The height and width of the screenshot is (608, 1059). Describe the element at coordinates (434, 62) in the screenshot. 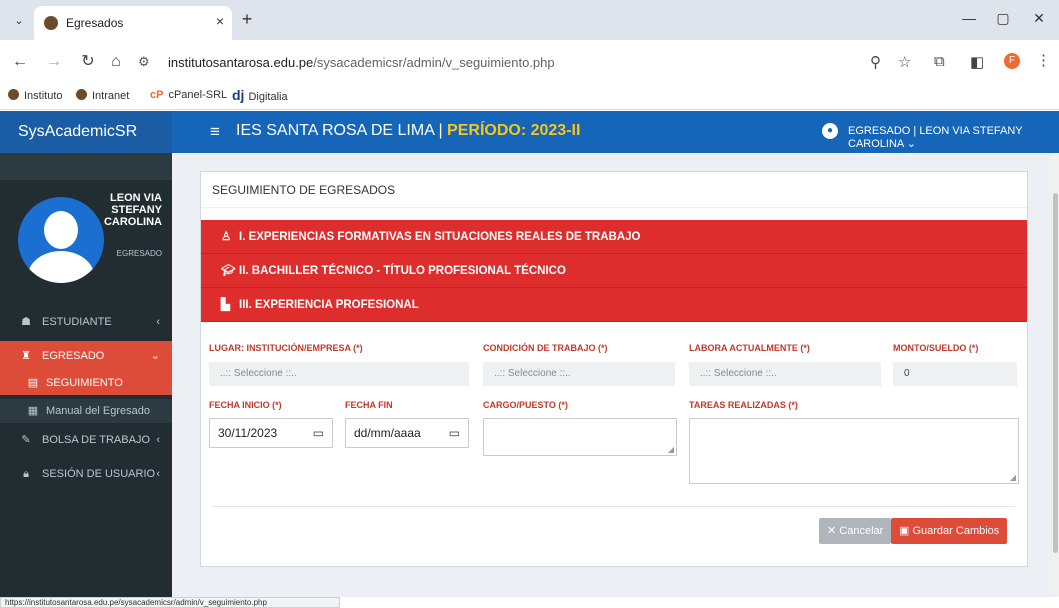

I see `url-path: /sysacademicsr/admin/v_seguimiento.php` at that location.